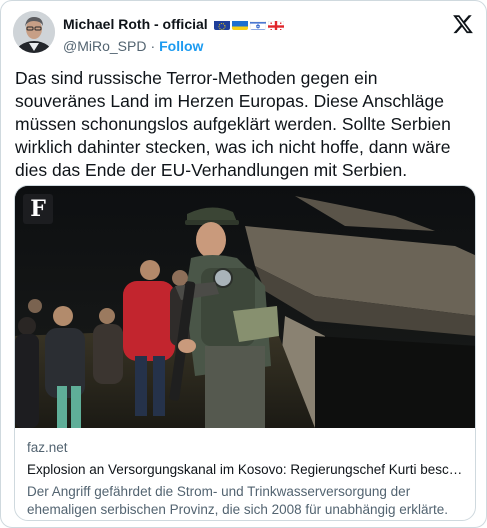 The height and width of the screenshot is (528, 487). What do you see at coordinates (181, 46) in the screenshot?
I see `follow-button: Follow` at bounding box center [181, 46].